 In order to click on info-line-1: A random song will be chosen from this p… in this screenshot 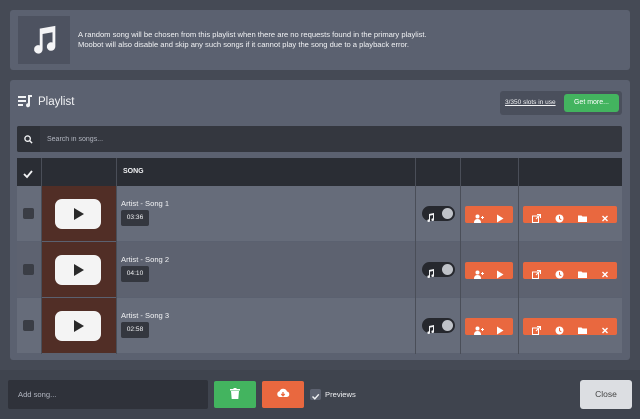, I will do `click(252, 34)`.